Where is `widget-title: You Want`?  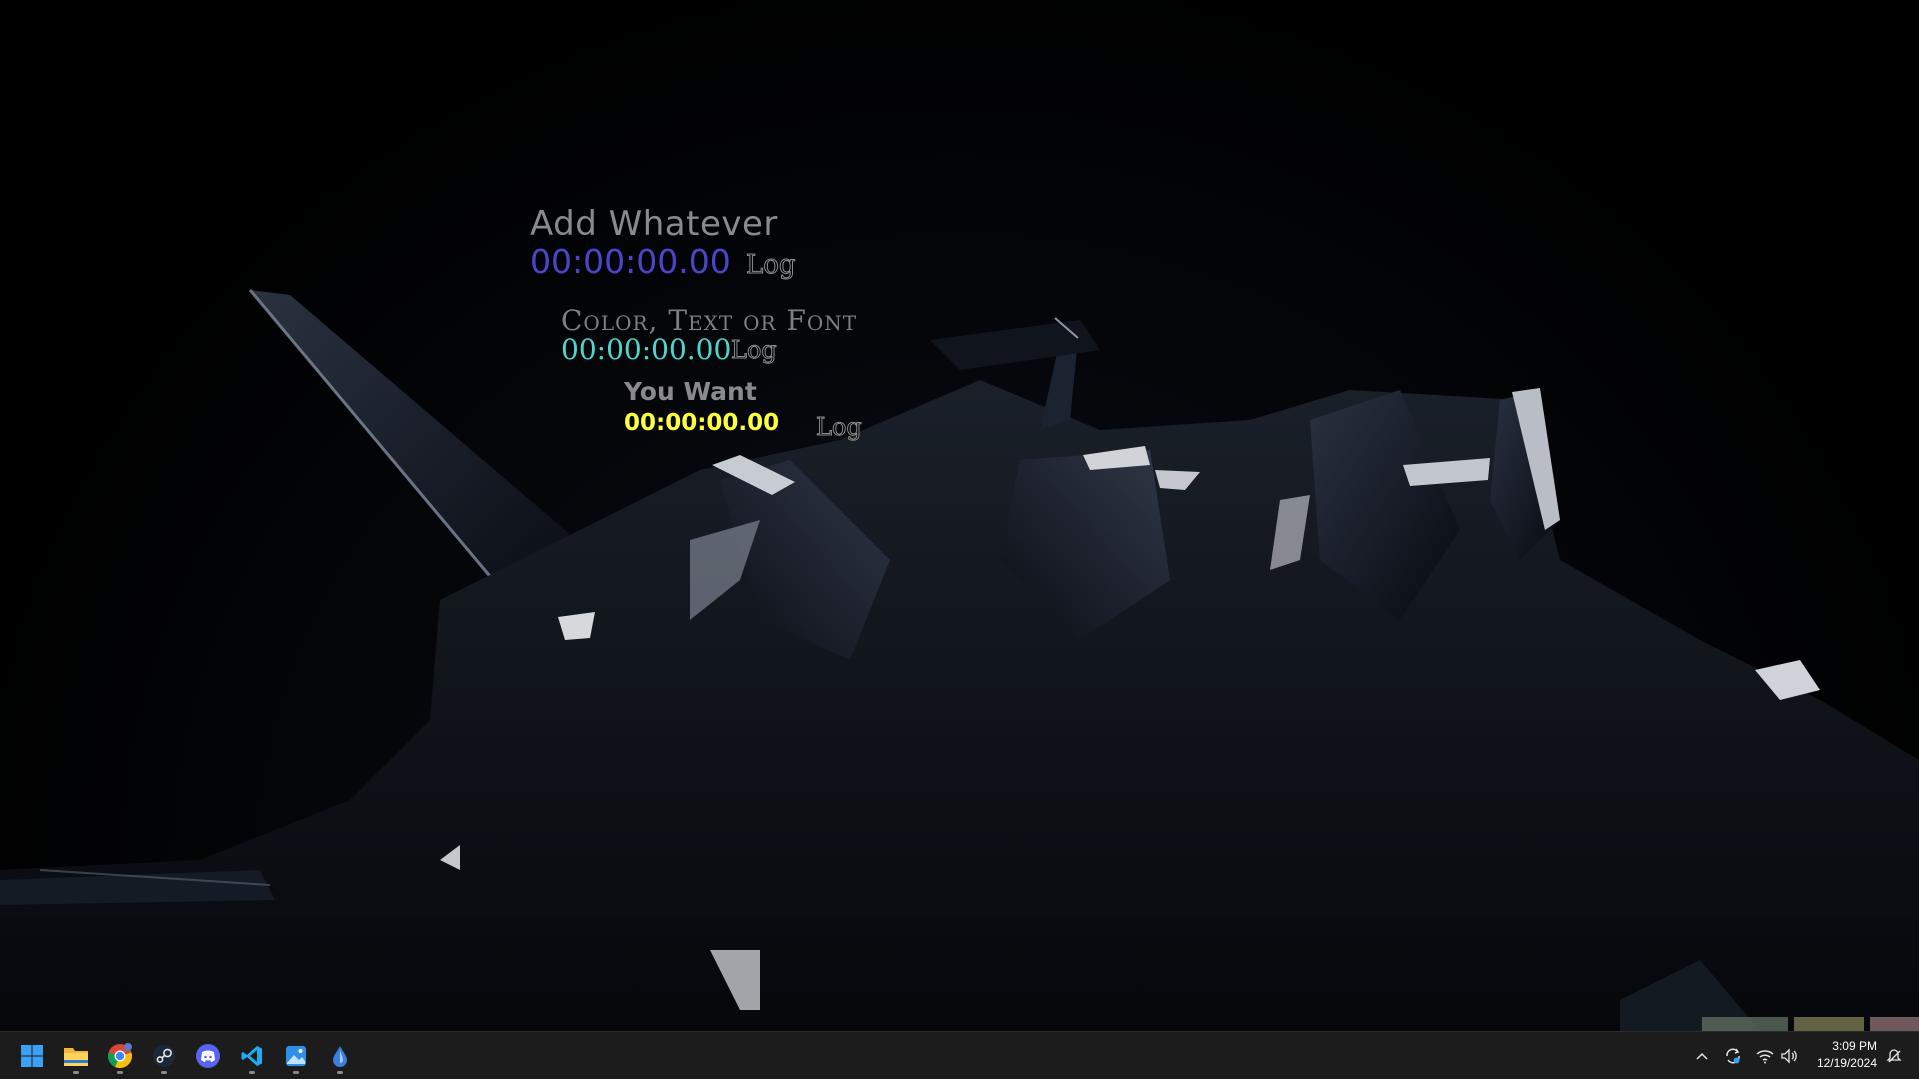 widget-title: You Want is located at coordinates (690, 391).